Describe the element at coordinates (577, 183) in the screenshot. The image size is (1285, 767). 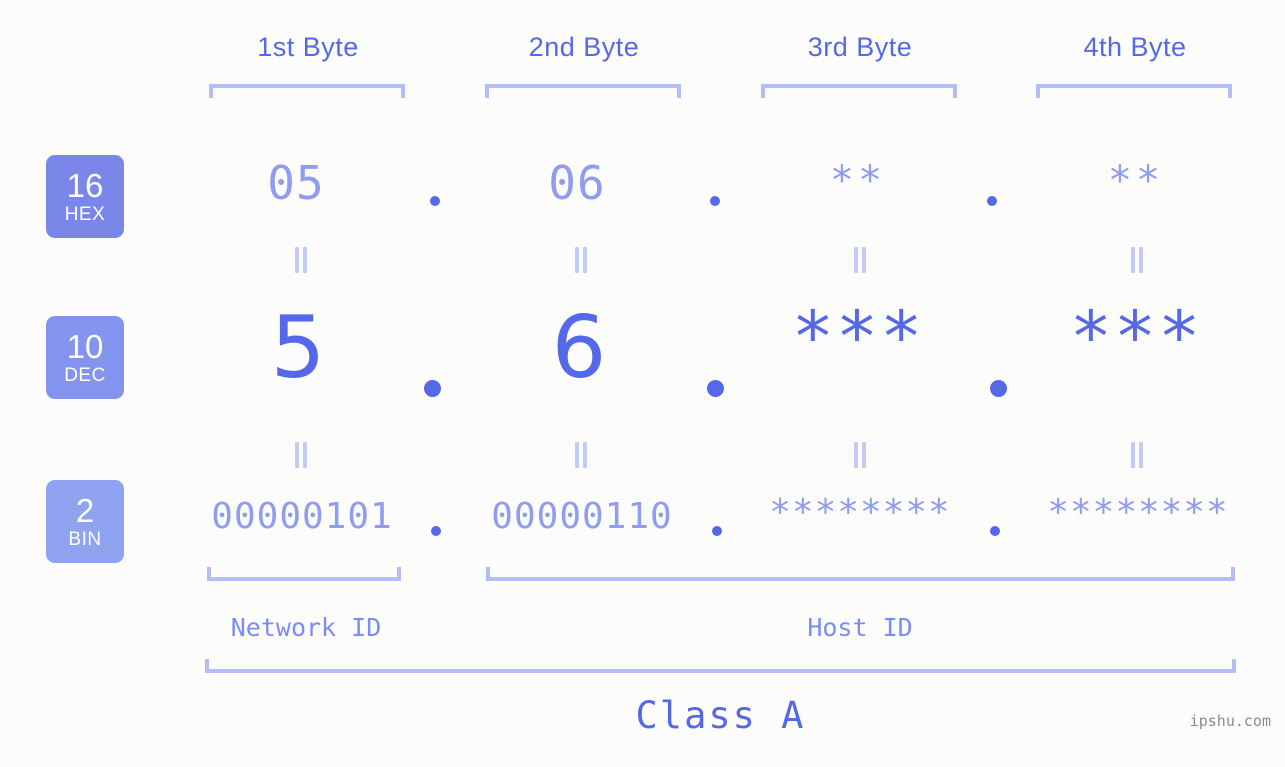
I see `hex-byte-2-value: 06` at that location.